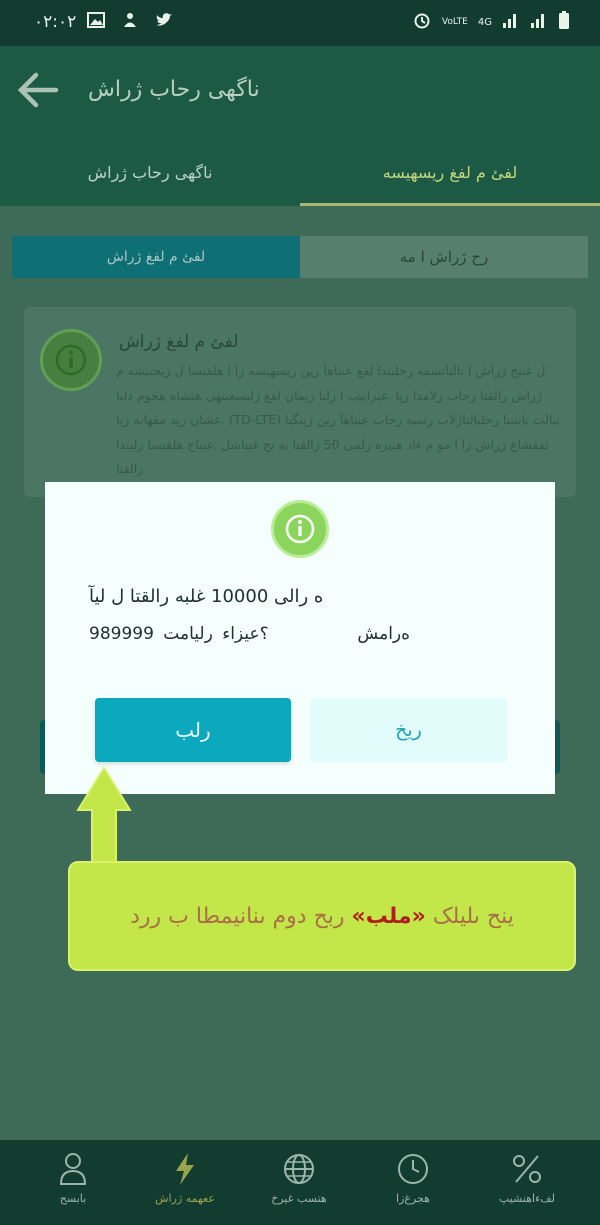 The width and height of the screenshot is (600, 1225). I want to click on segment-label: رح ژراش ا مه, so click(444, 257).